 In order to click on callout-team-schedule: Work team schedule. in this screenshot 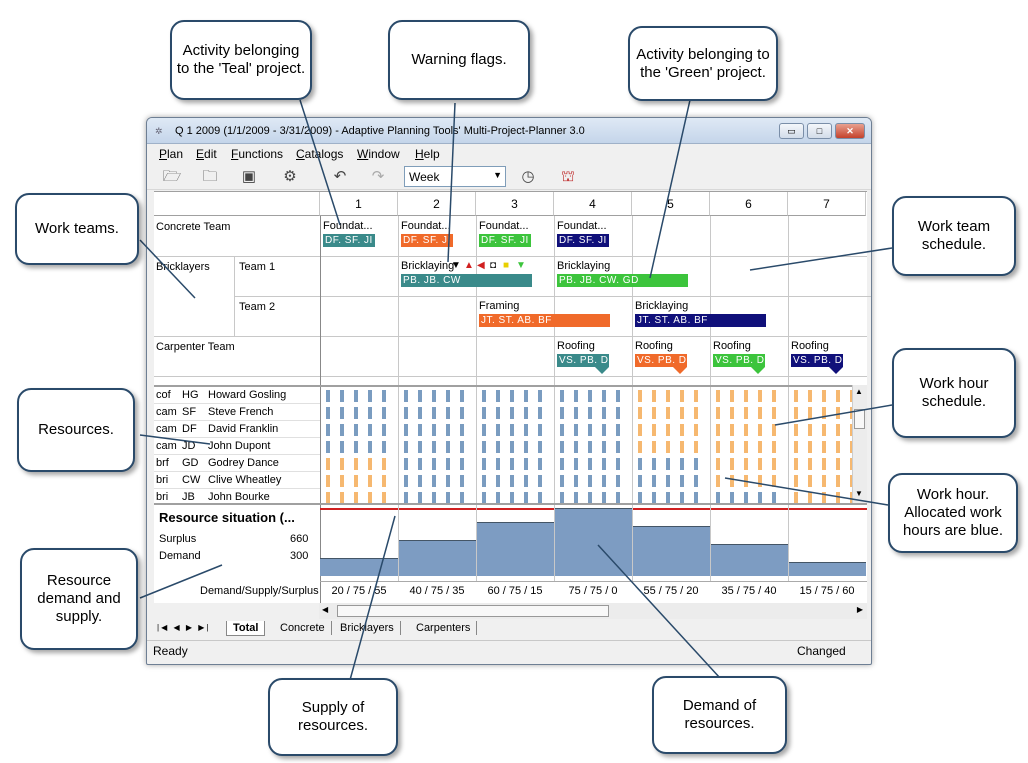, I will do `click(954, 236)`.